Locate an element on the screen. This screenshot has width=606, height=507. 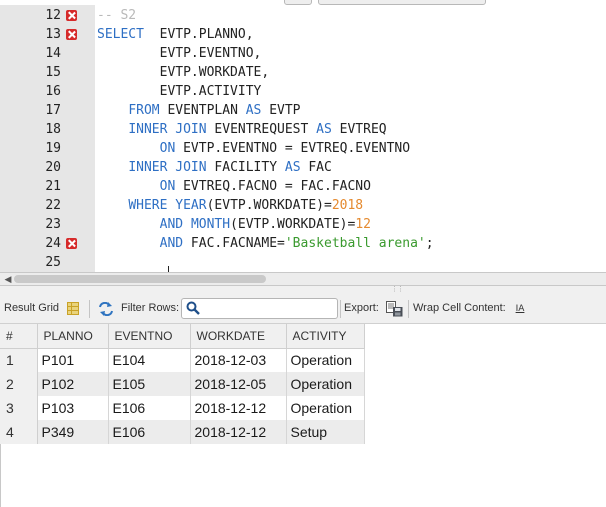
sql-number: 2018 is located at coordinates (347, 205).